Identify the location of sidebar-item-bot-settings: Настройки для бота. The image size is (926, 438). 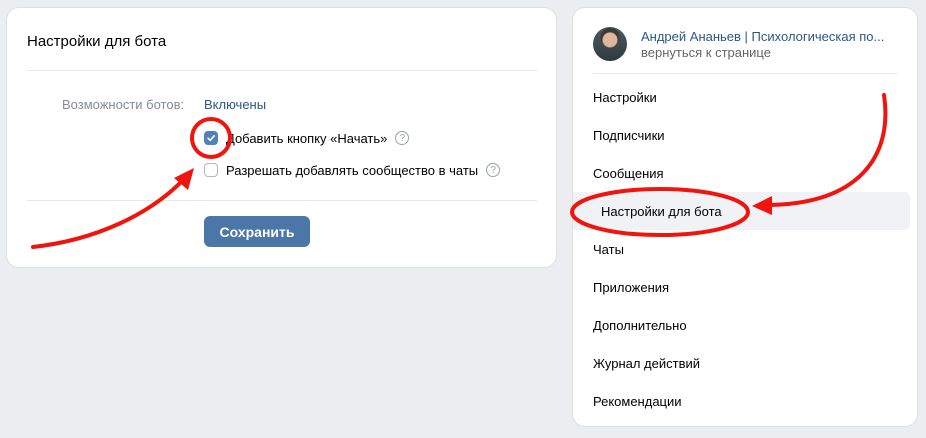
(741, 211).